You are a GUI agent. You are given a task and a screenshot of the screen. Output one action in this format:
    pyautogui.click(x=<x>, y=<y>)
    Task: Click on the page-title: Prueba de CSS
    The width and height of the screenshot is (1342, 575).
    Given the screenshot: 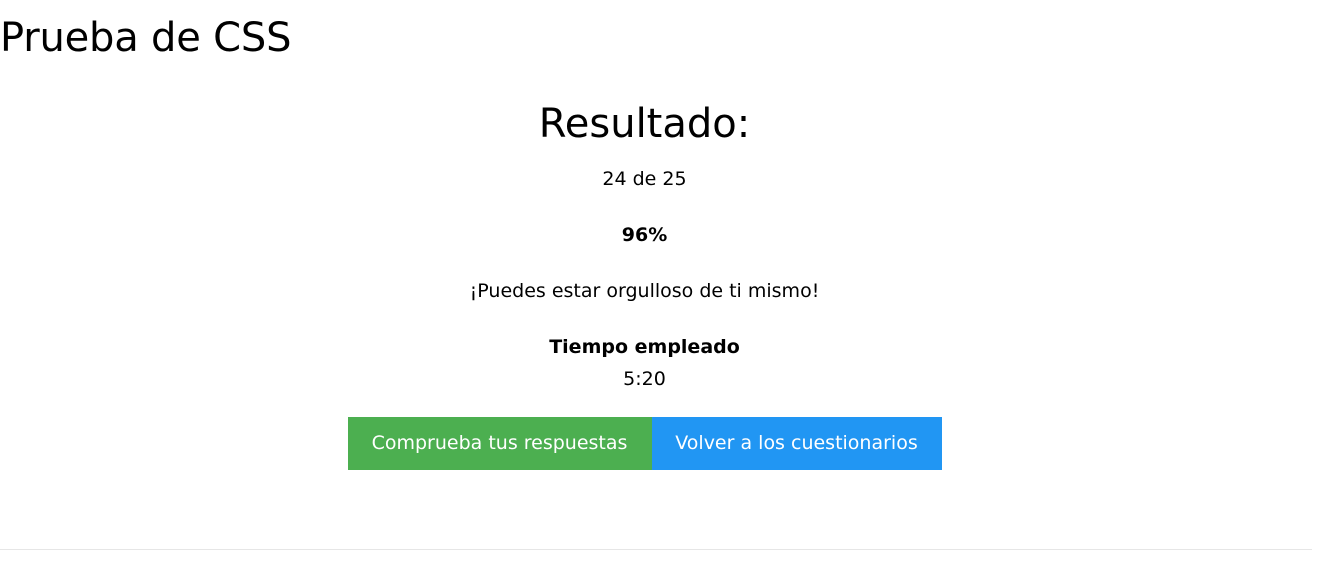 What is the action you would take?
    pyautogui.click(x=146, y=38)
    